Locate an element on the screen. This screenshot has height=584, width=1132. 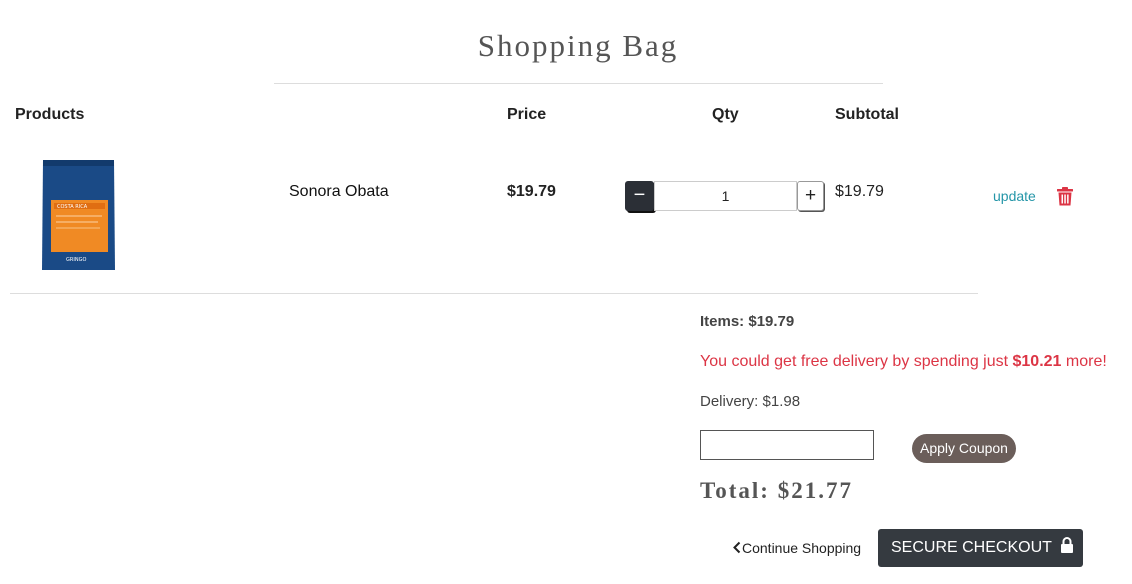
apply-coupon-button: Apply Coupon is located at coordinates (964, 448).